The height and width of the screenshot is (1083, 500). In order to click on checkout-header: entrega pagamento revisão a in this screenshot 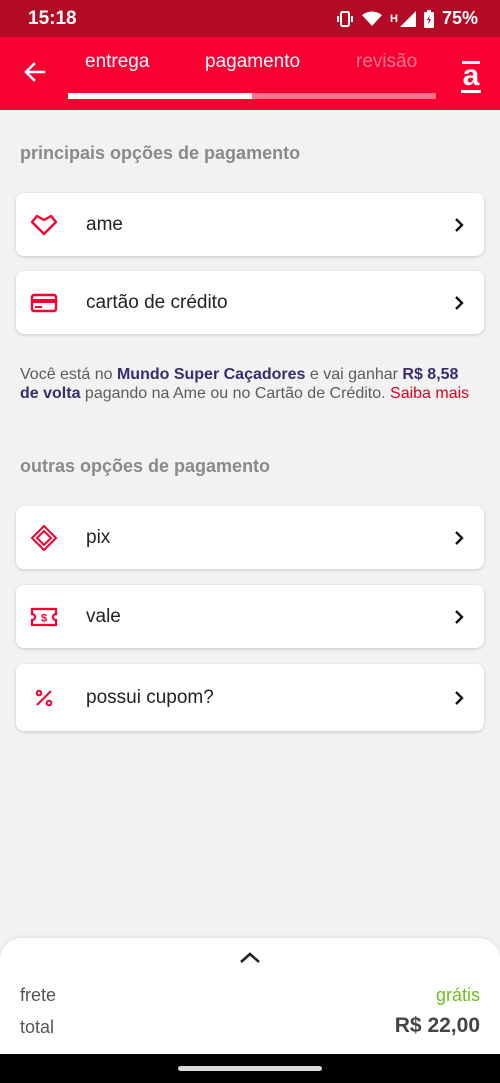, I will do `click(250, 73)`.